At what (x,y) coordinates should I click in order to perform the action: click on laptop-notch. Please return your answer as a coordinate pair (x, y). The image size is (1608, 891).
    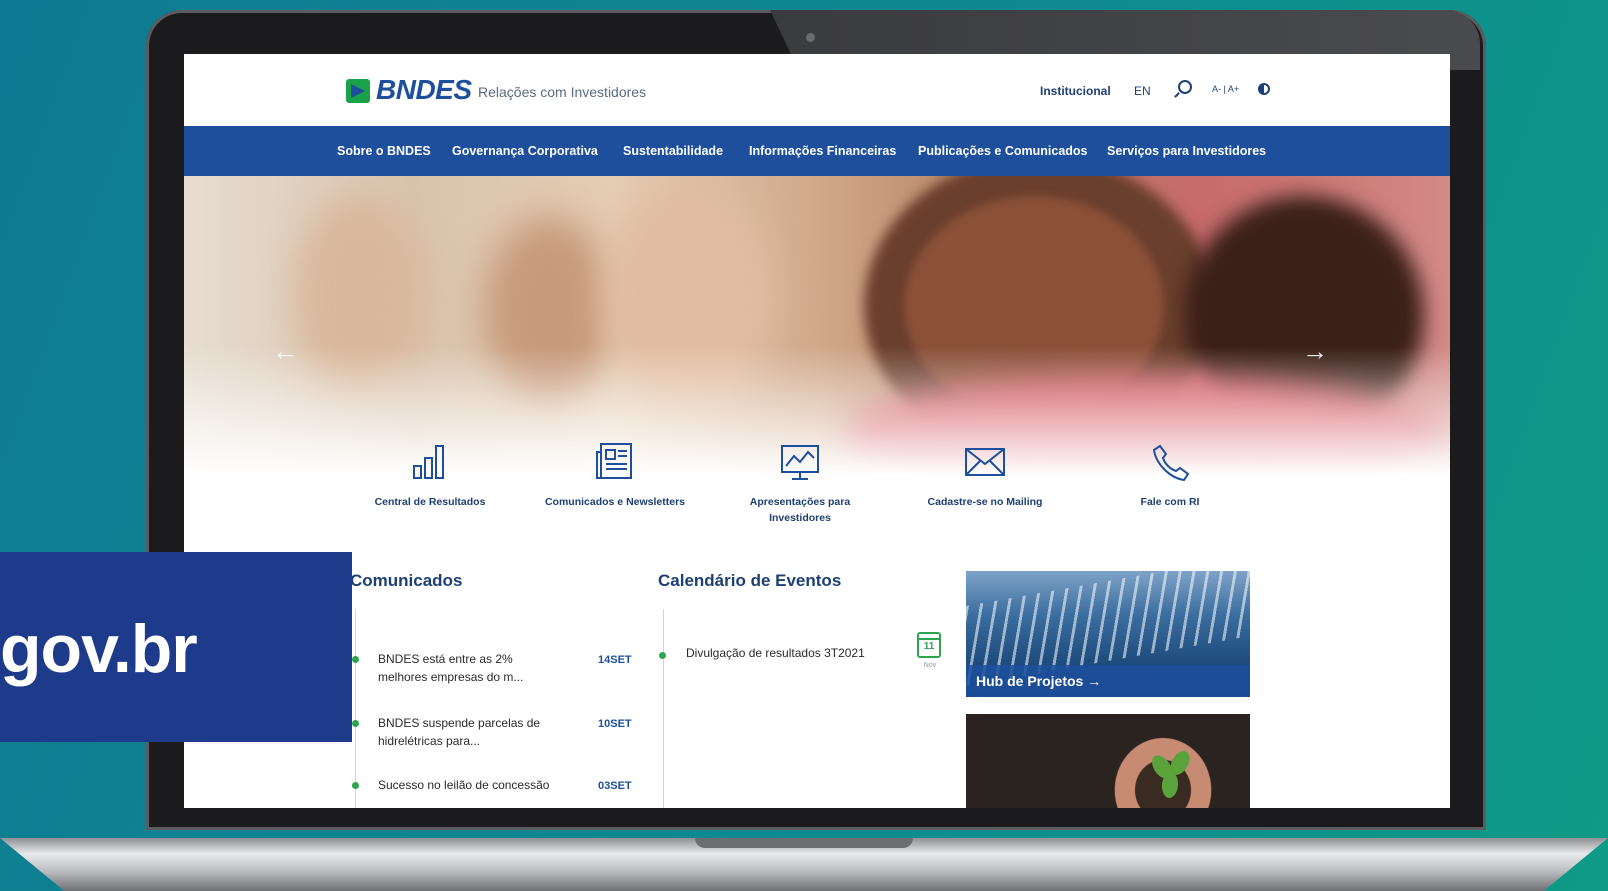
    Looking at the image, I should click on (804, 843).